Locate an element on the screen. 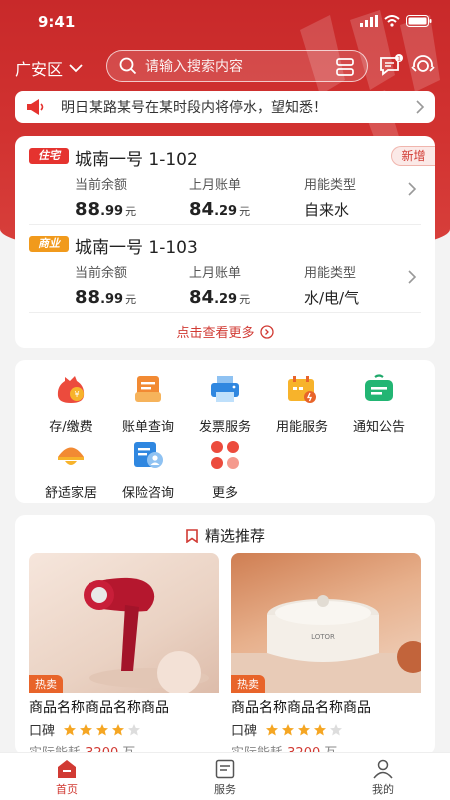  money-bag-icon: ¥ is located at coordinates (71, 389).